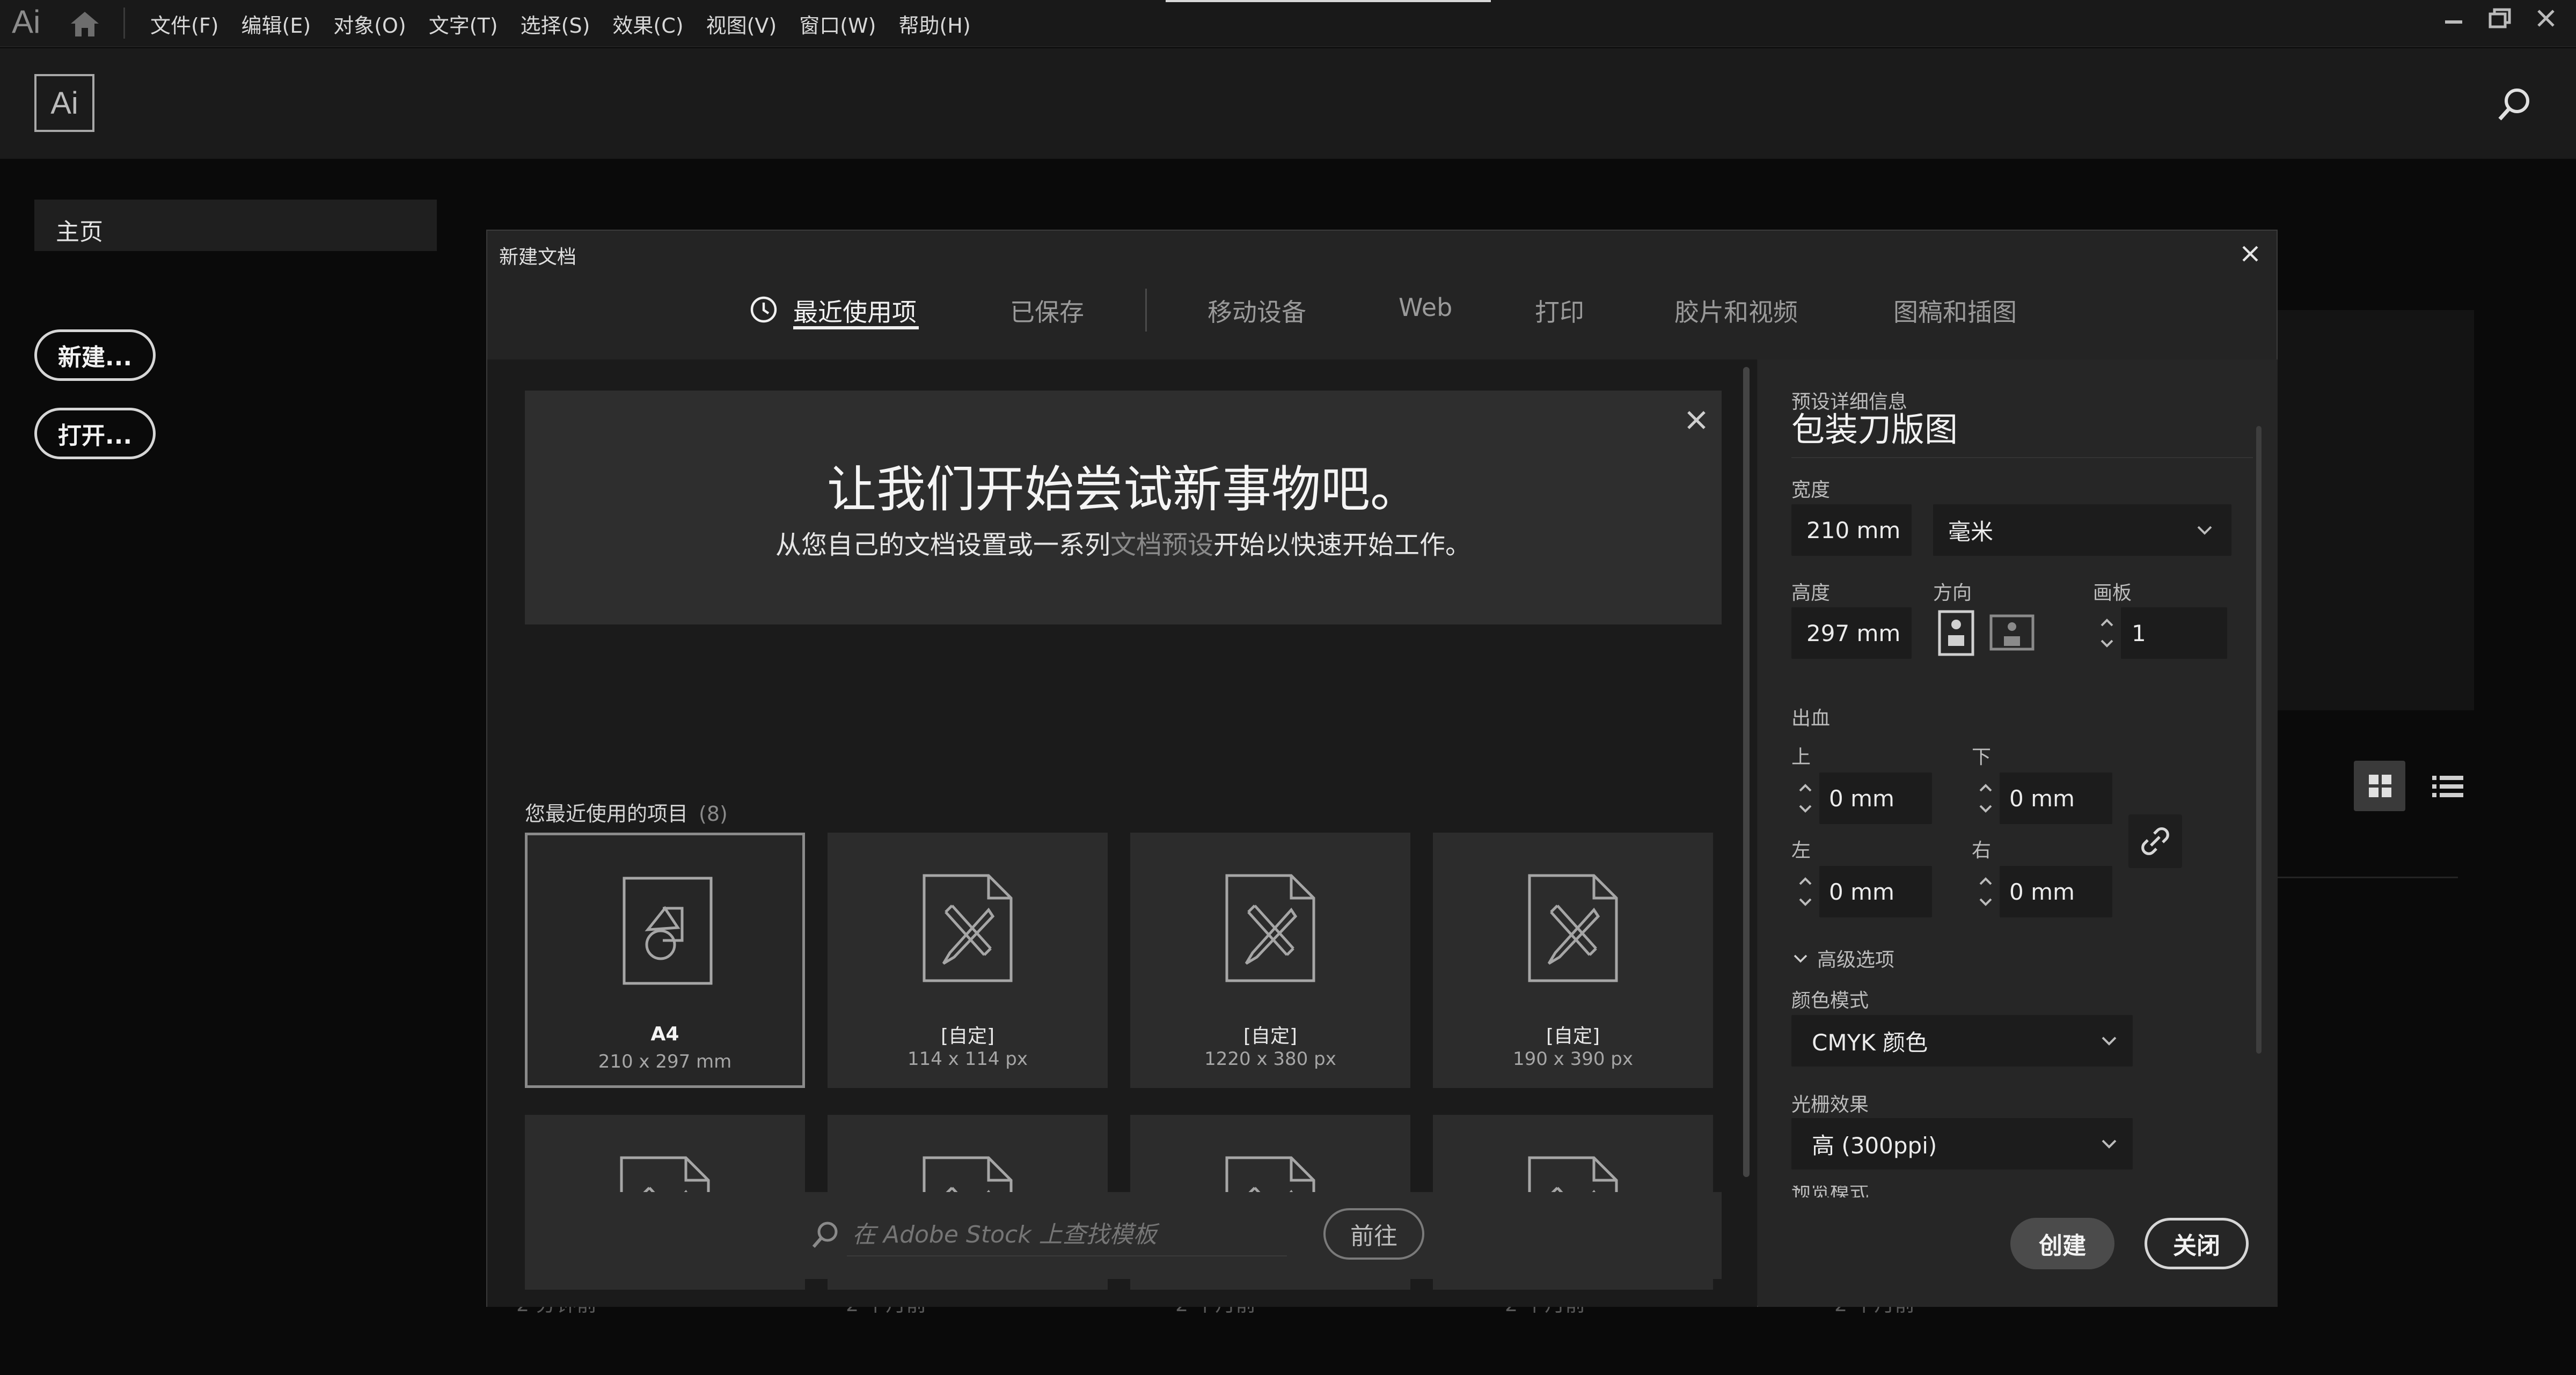 This screenshot has width=2576, height=1375. I want to click on tab-film-video: 胶片和视频, so click(1736, 310).